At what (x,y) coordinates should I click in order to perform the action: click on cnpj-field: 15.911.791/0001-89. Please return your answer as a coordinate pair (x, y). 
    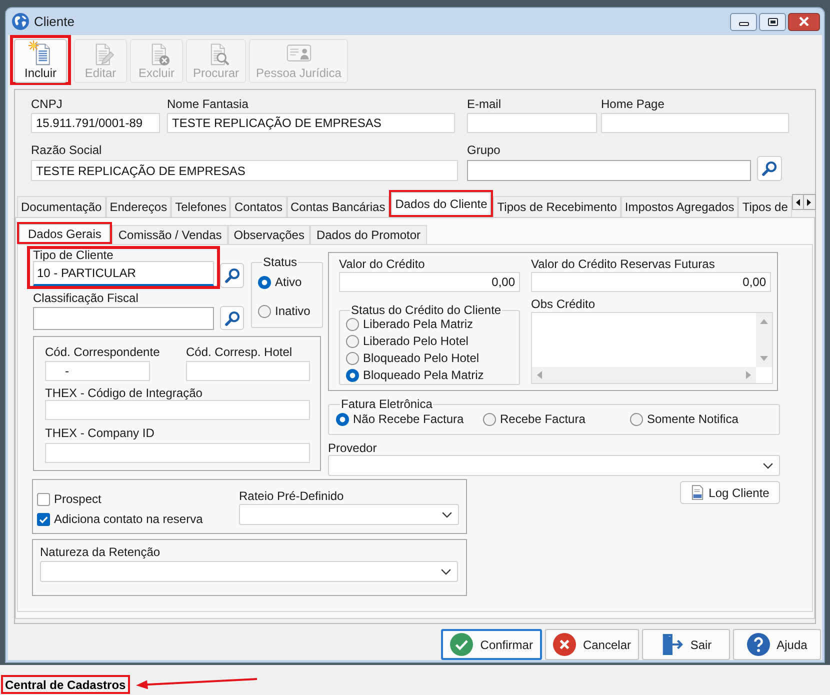
    Looking at the image, I should click on (95, 123).